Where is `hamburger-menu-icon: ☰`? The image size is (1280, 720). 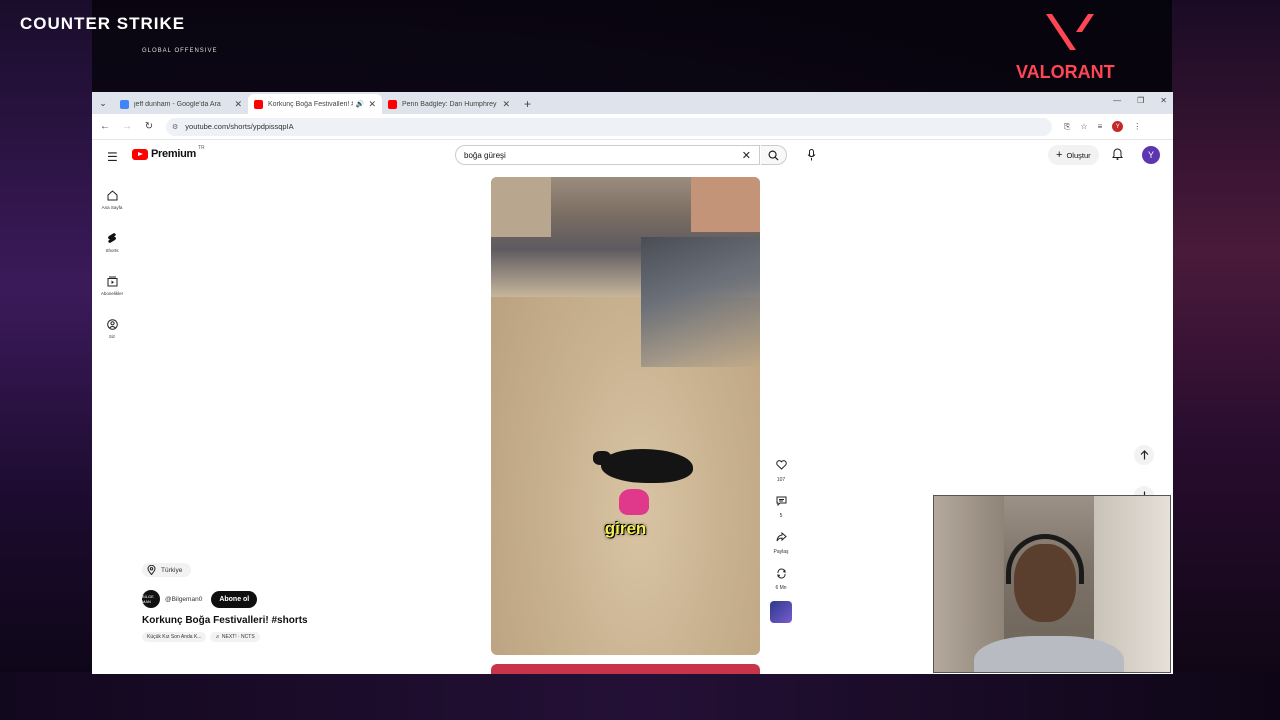
hamburger-menu-icon: ☰ is located at coordinates (112, 157).